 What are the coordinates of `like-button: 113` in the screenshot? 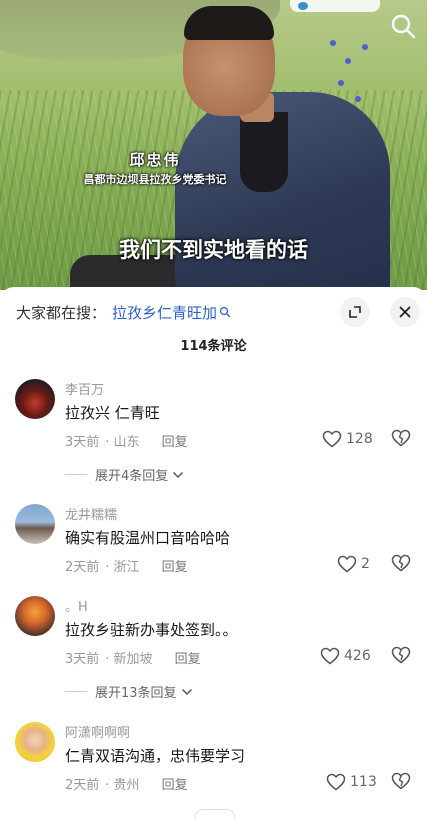 It's located at (351, 782).